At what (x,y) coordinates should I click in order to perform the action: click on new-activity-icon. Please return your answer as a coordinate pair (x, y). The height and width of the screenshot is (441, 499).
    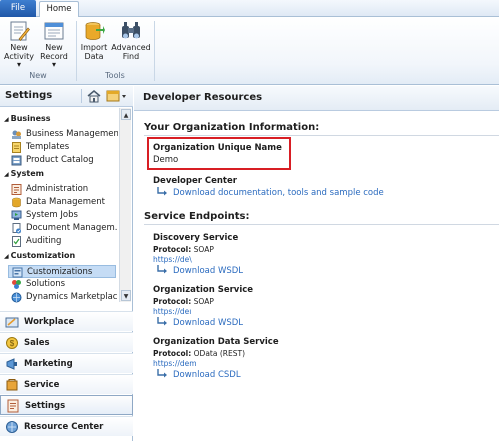
    Looking at the image, I should click on (20, 31).